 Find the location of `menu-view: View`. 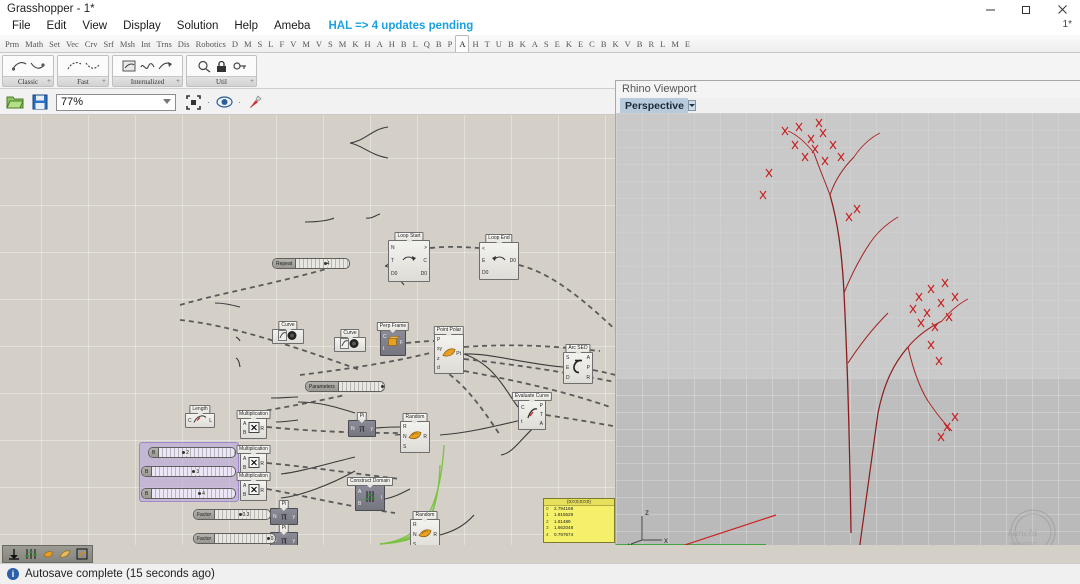

menu-view: View is located at coordinates (94, 26).